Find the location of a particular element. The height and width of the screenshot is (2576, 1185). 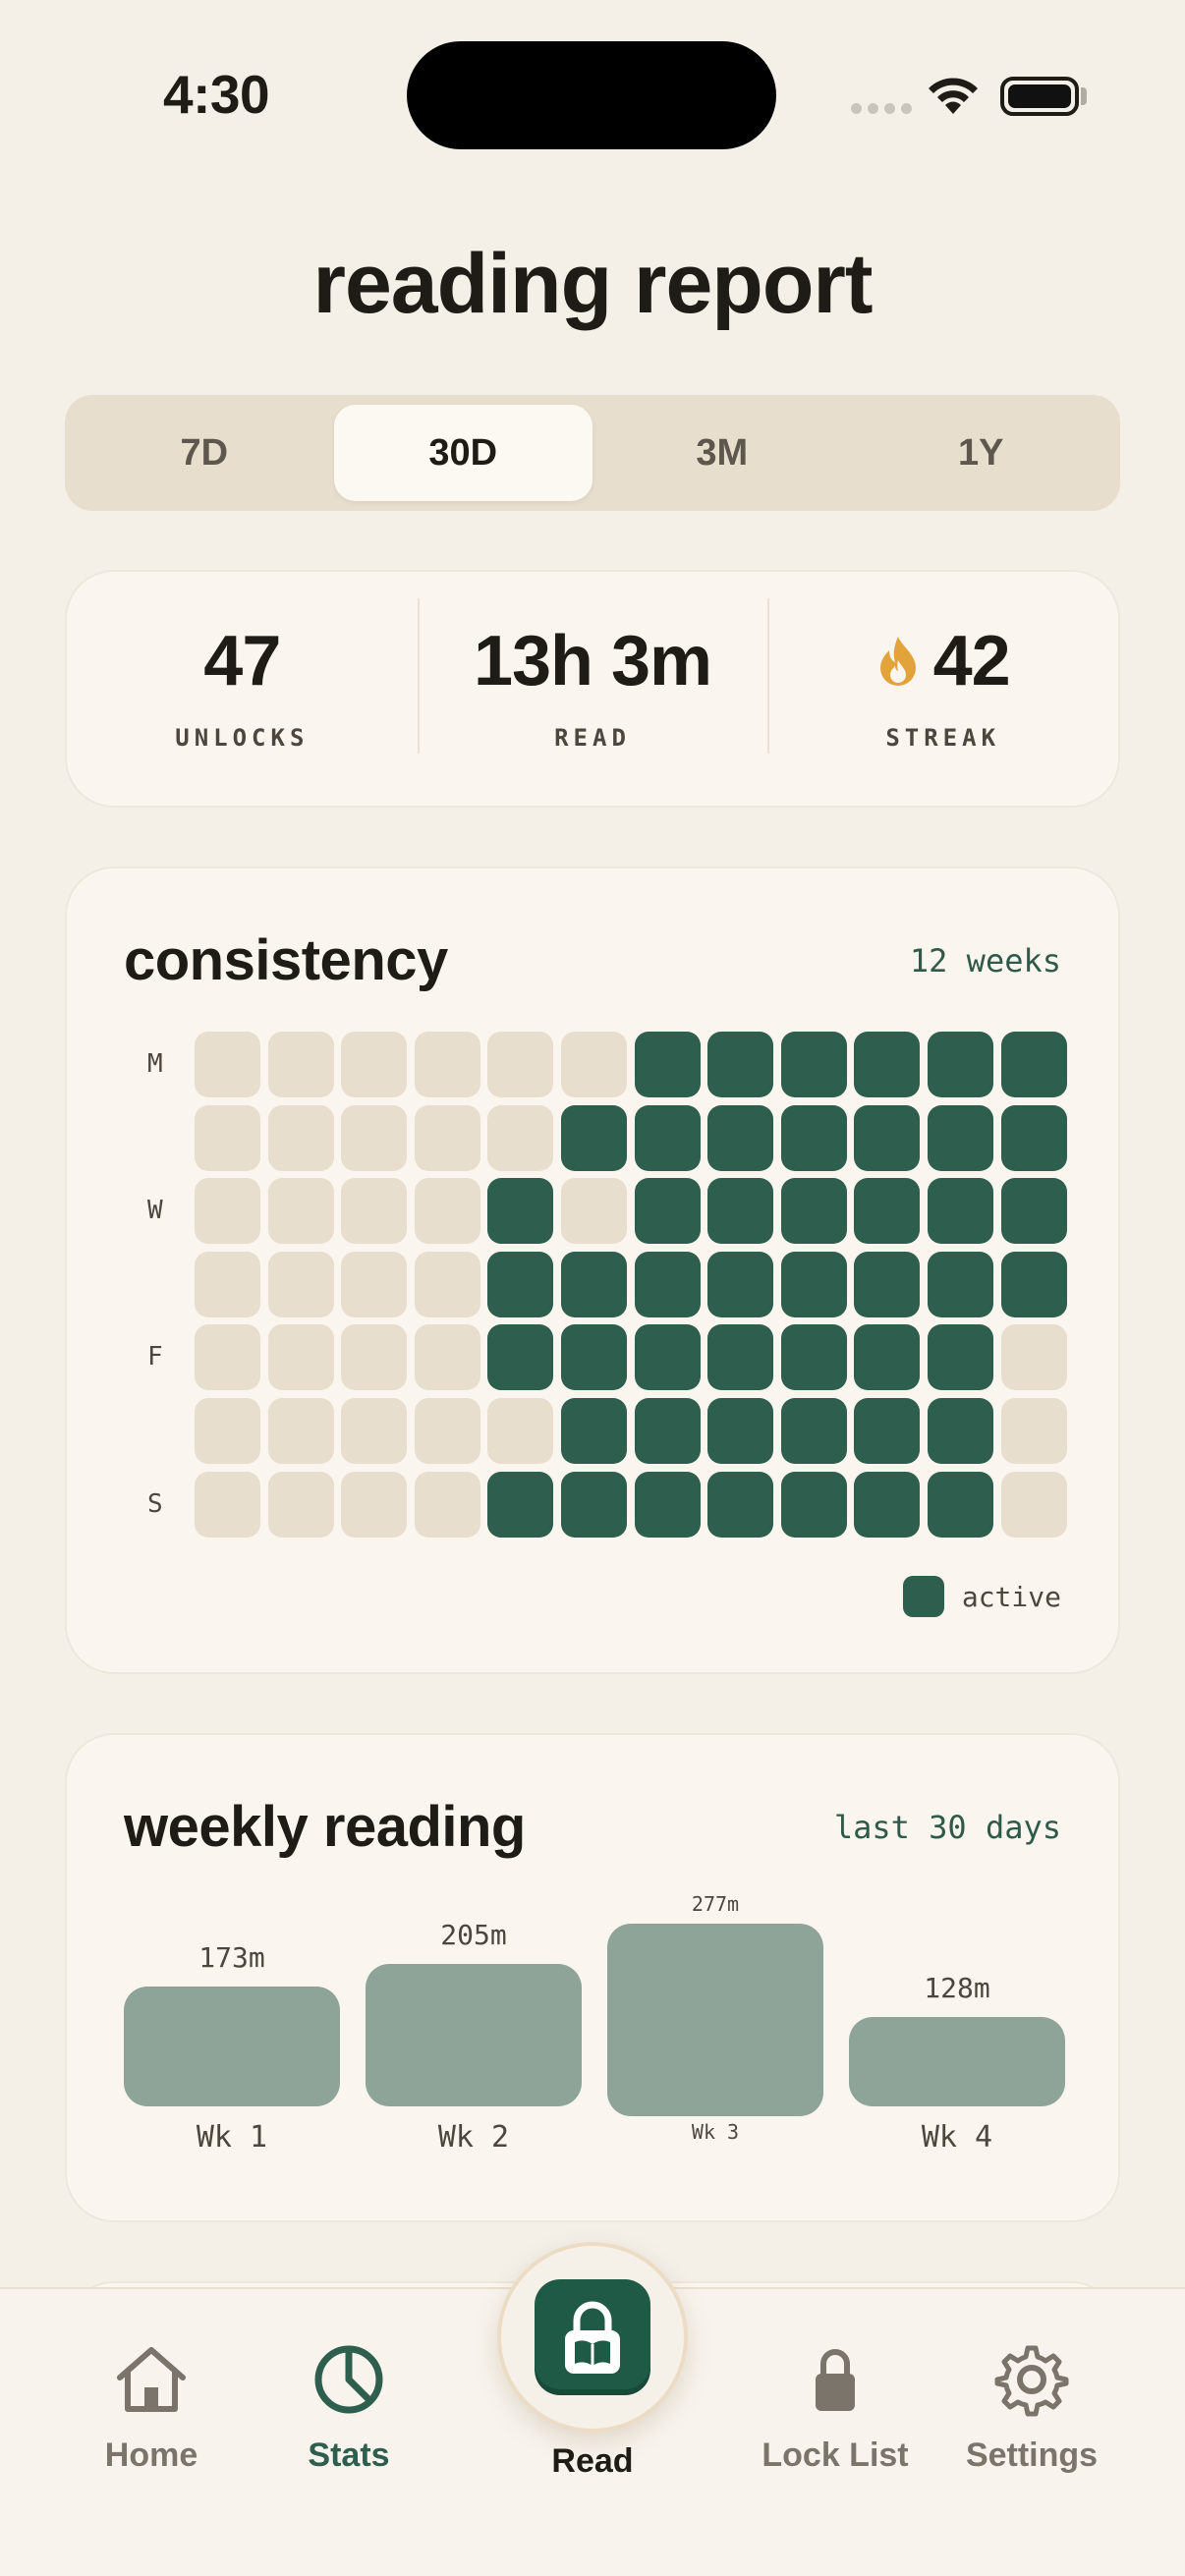

tab-home-label: Home is located at coordinates (151, 2455).